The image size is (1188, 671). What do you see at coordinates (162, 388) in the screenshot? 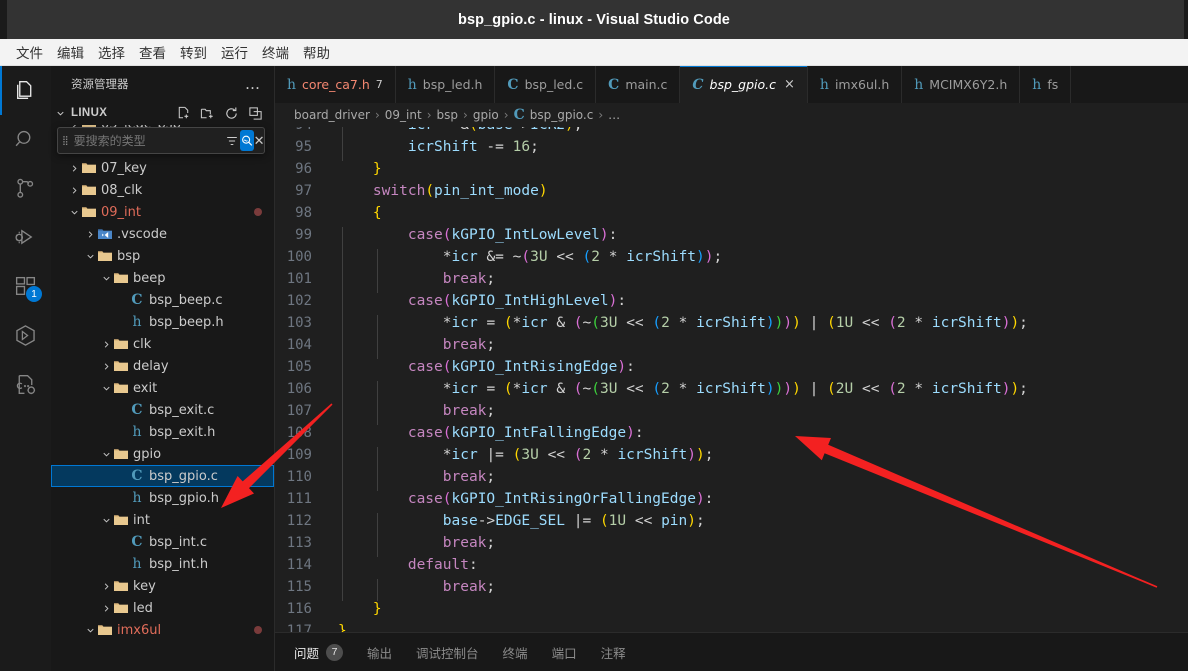
I see `tree-item: exit` at bounding box center [162, 388].